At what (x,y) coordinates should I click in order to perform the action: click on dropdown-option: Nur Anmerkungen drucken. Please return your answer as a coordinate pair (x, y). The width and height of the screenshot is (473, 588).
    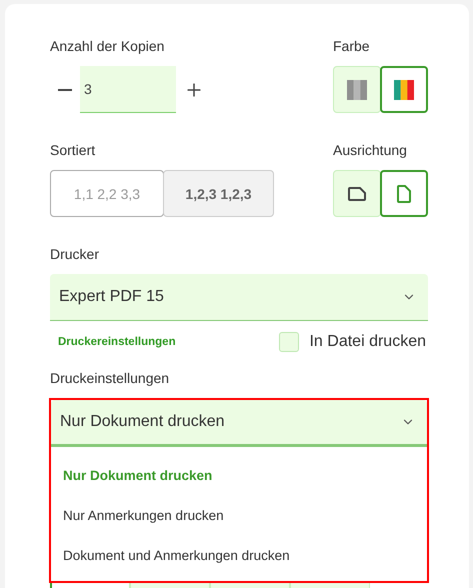
    Looking at the image, I should click on (239, 515).